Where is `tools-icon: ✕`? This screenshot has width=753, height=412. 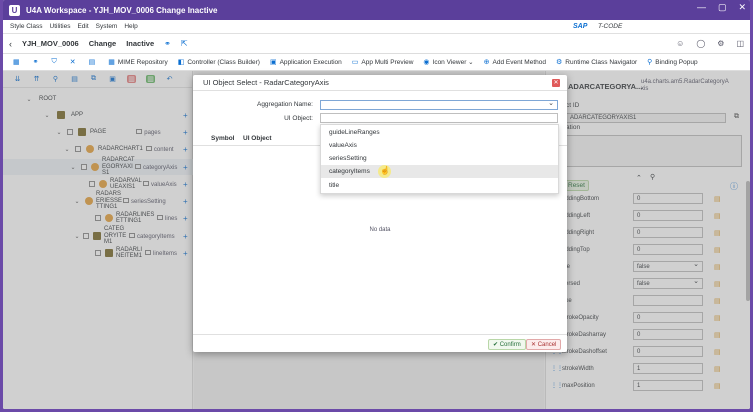 tools-icon: ✕ is located at coordinates (72, 62).